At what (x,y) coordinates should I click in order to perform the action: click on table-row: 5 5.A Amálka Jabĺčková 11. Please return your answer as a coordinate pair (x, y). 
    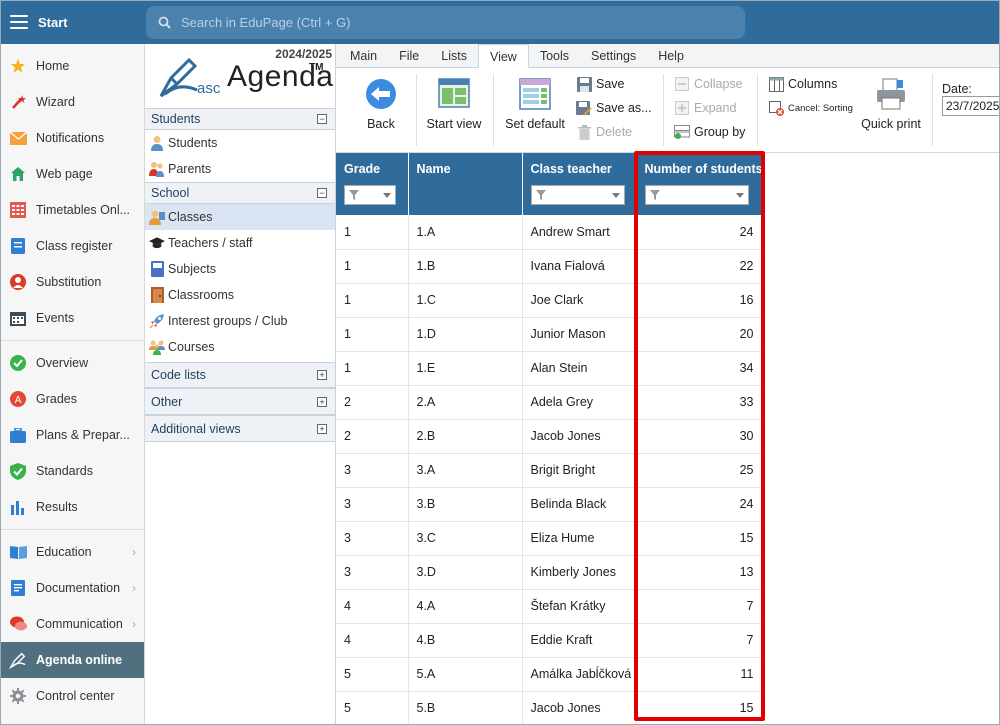
    Looking at the image, I should click on (549, 674).